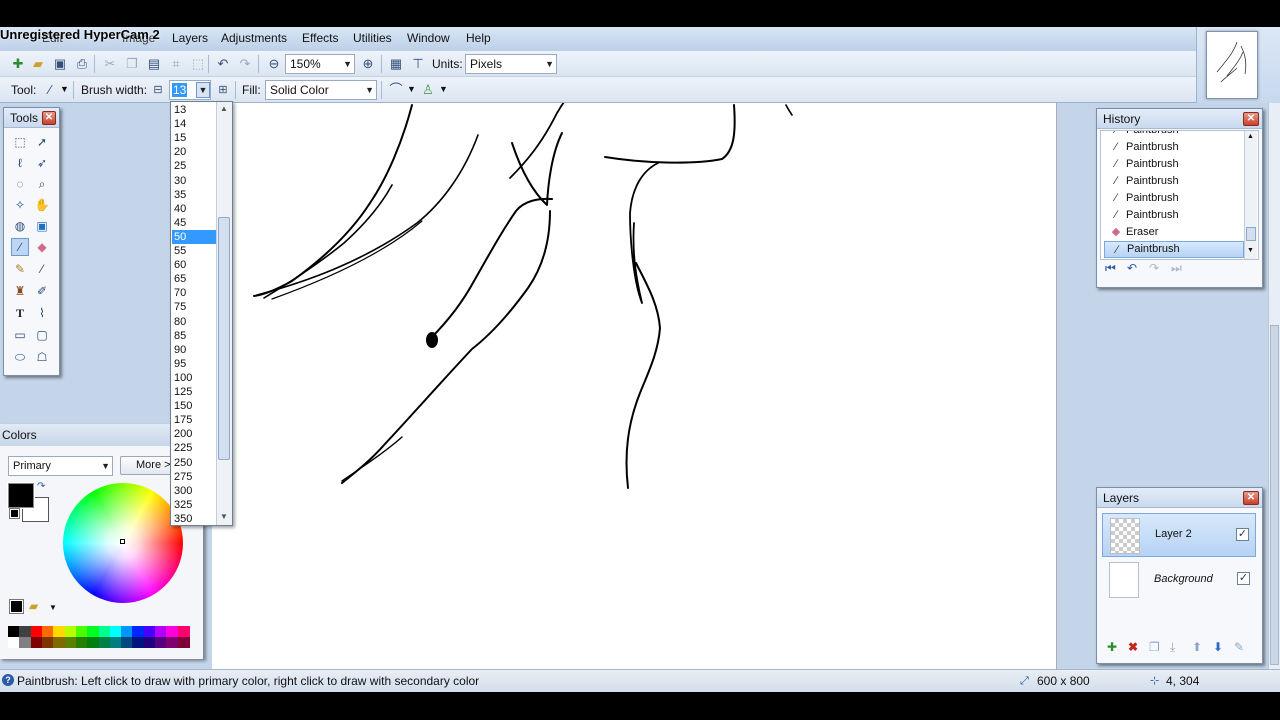 This screenshot has height=720, width=1280. Describe the element at coordinates (194, 463) in the screenshot. I see `brush-width-option: 250` at that location.